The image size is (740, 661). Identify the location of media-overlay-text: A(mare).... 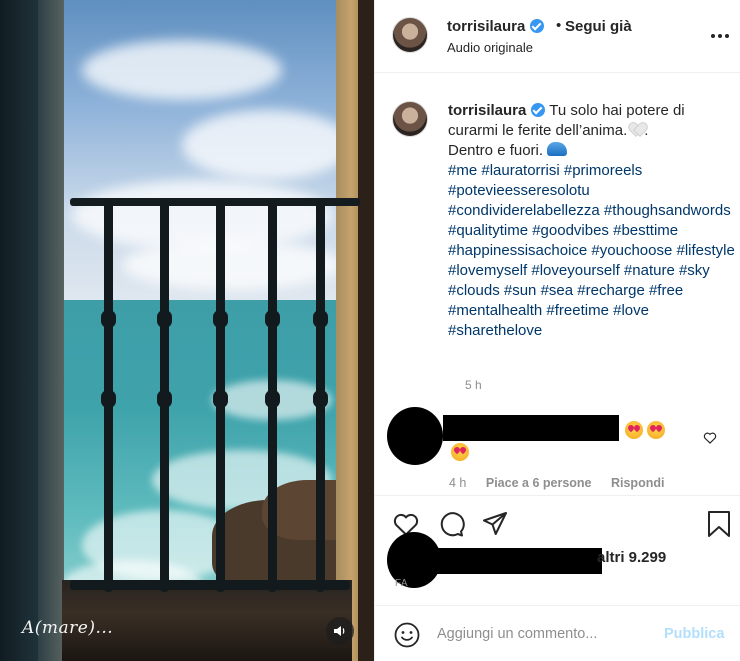
(68, 628).